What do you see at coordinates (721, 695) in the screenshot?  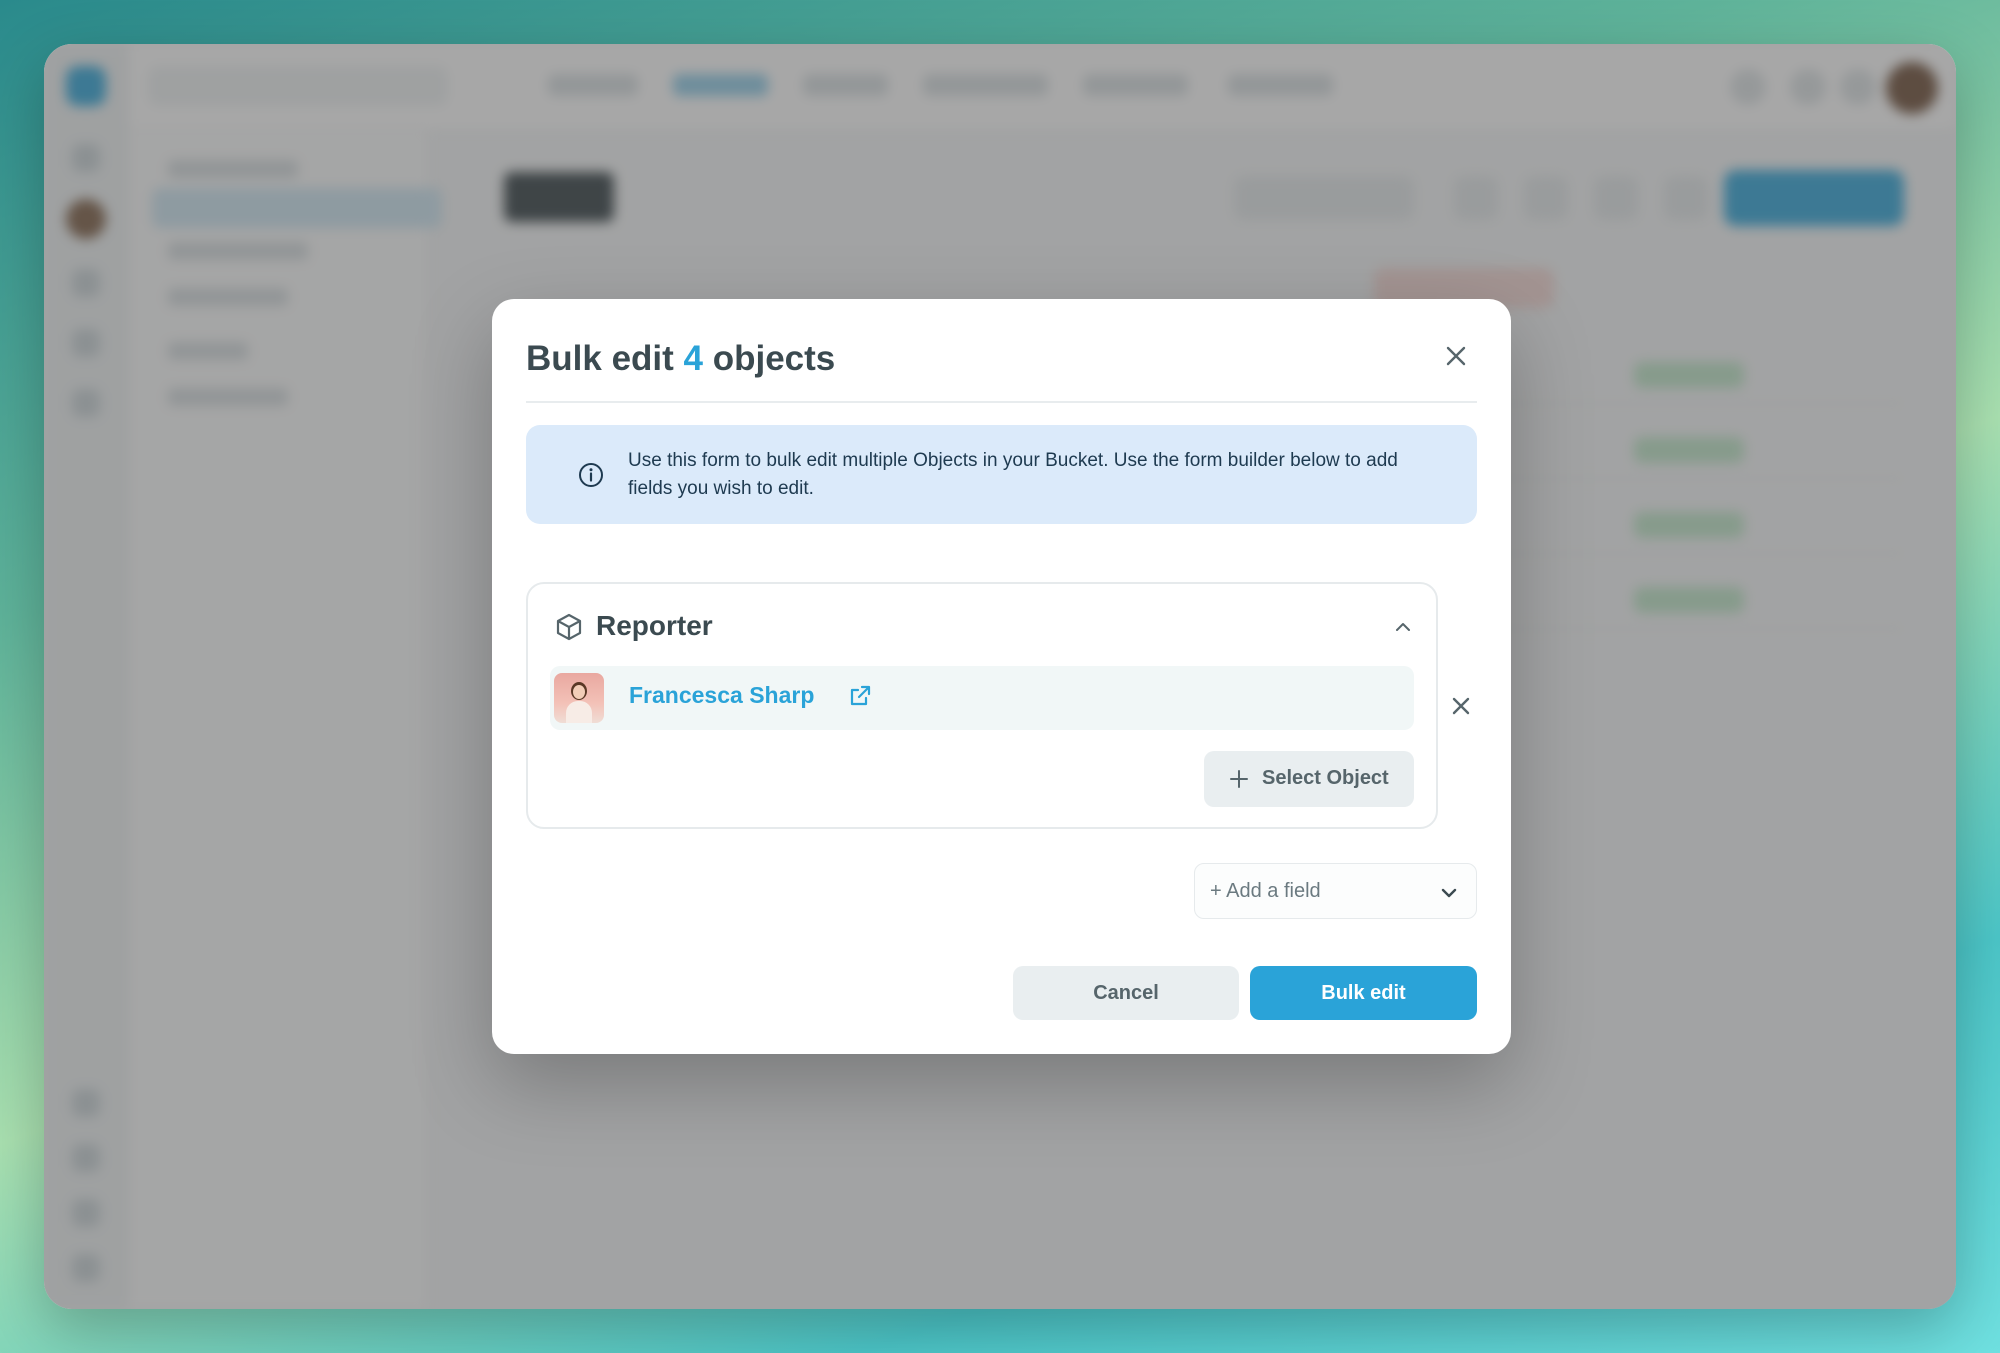 I see `object-link: Francesca Sharp` at bounding box center [721, 695].